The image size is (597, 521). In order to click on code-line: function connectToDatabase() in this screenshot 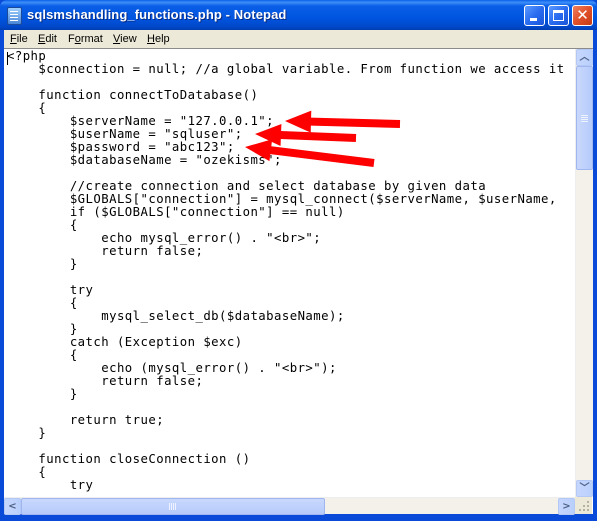, I will do `click(133, 95)`.